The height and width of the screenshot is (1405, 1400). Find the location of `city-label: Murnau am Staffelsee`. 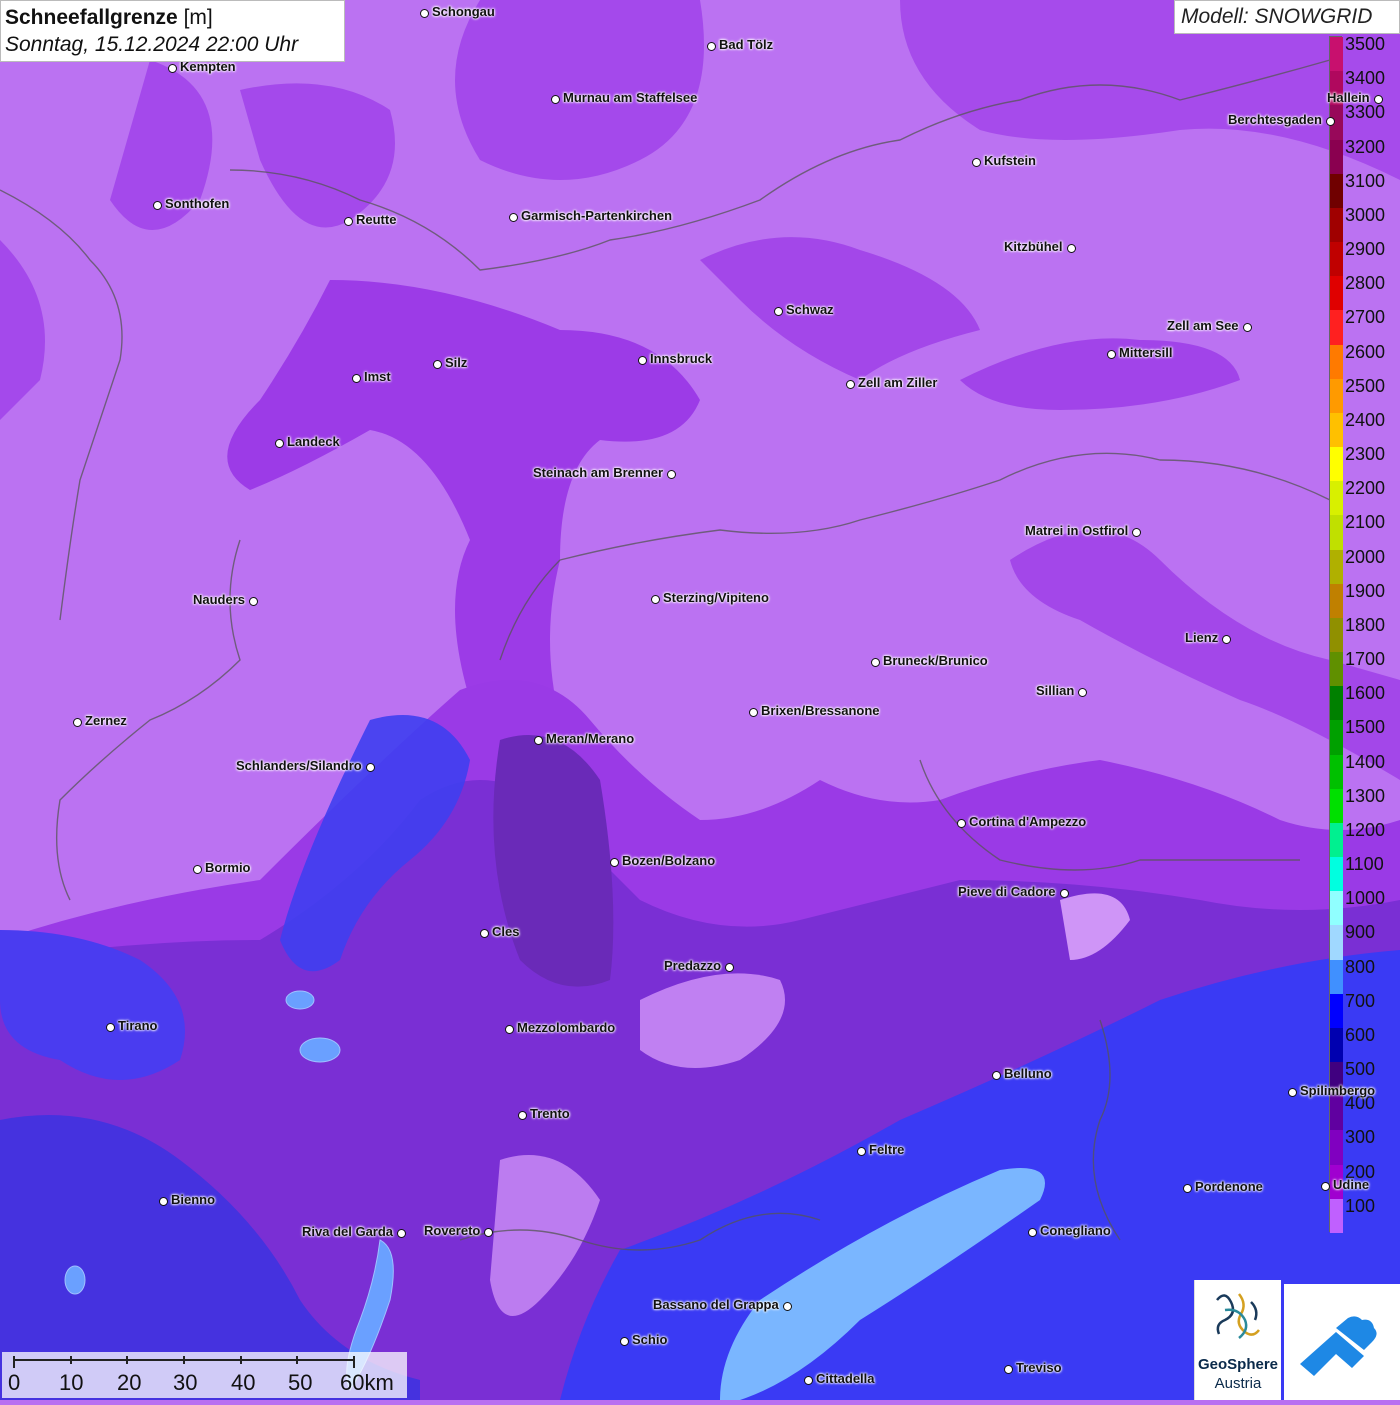

city-label: Murnau am Staffelsee is located at coordinates (630, 97).